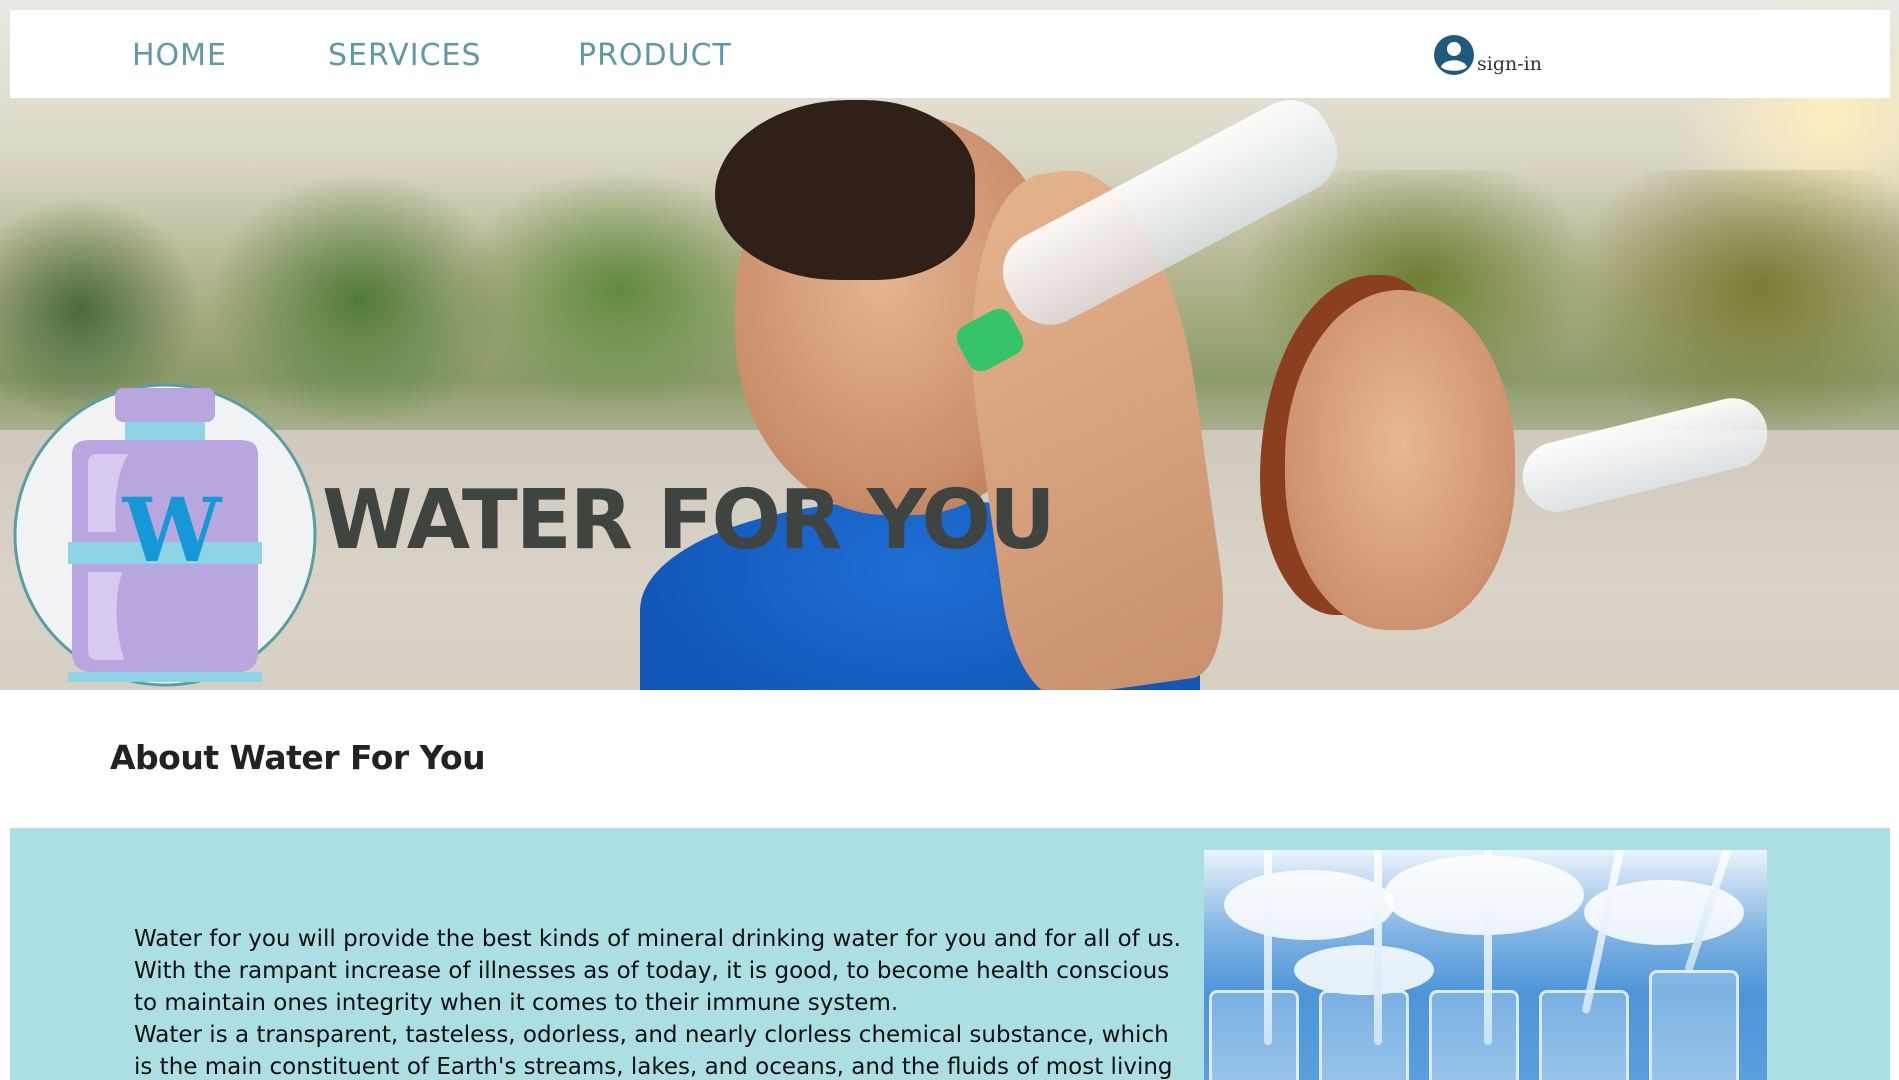  I want to click on top-navbar: HOME SERVICES PRODUCT sign-in, so click(950, 54).